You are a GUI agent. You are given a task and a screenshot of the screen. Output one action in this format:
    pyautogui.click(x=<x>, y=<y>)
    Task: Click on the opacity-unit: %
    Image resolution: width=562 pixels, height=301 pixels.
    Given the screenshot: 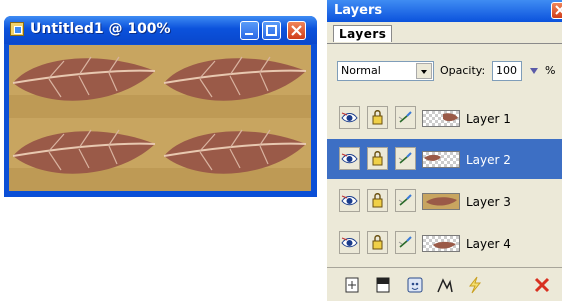 What is the action you would take?
    pyautogui.click(x=550, y=70)
    